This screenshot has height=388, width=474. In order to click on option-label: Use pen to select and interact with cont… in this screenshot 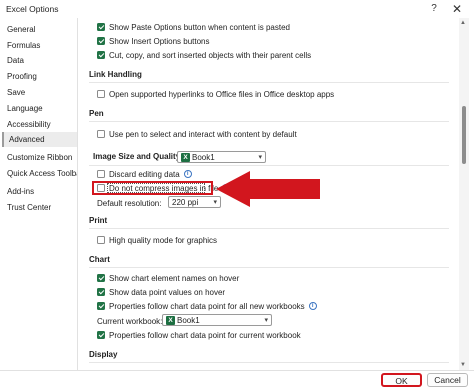, I will do `click(203, 134)`.